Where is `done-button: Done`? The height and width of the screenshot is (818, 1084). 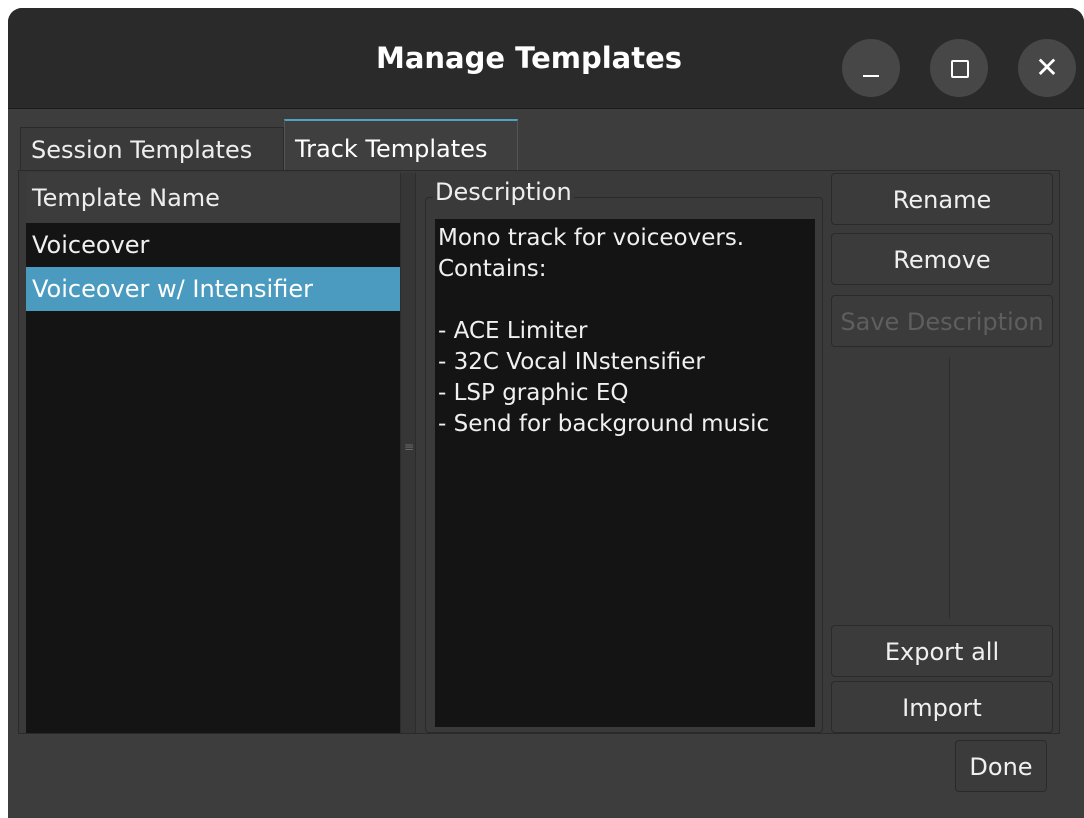 done-button: Done is located at coordinates (1001, 766).